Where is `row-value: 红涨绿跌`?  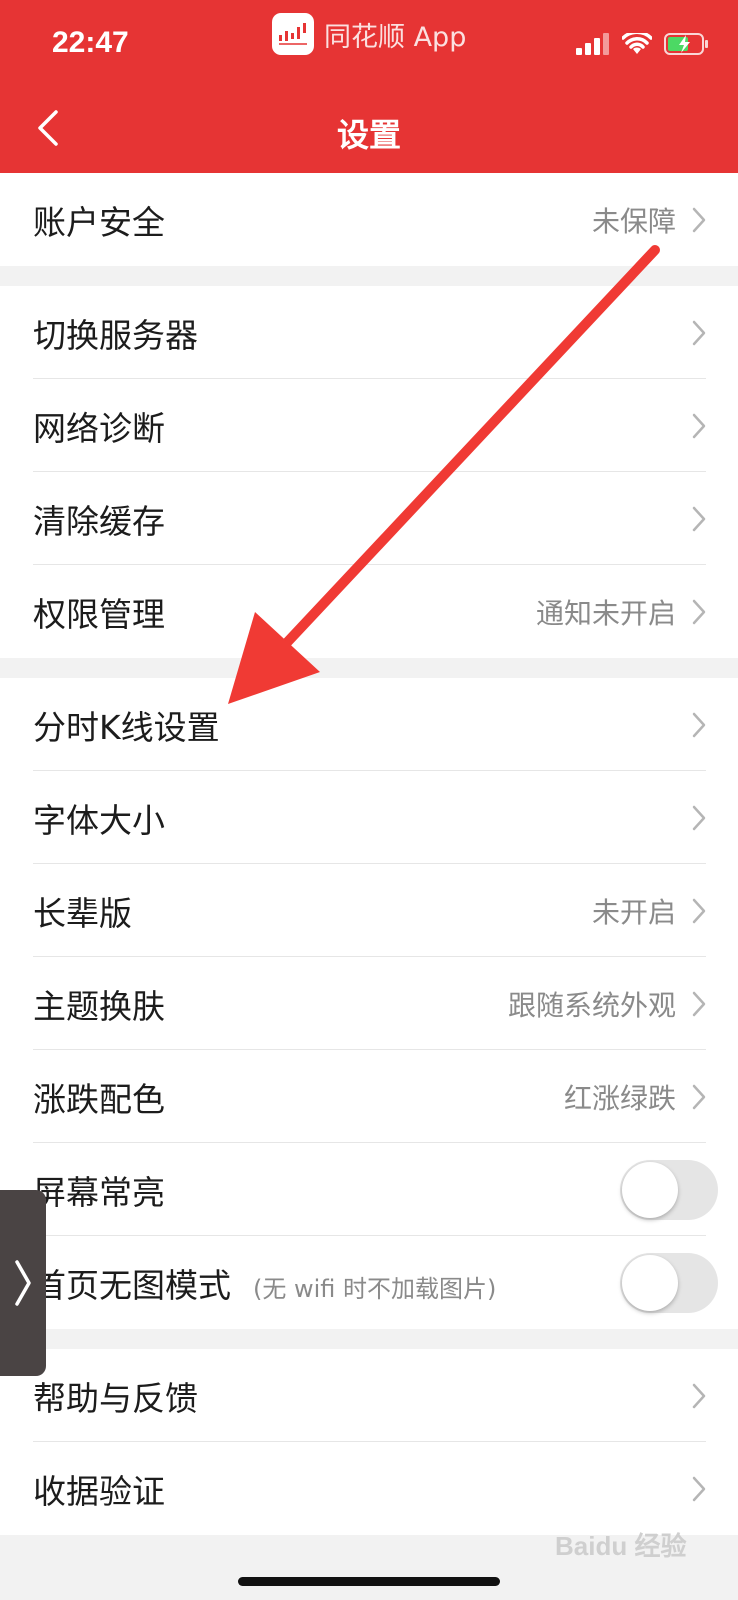
row-value: 红涨绿跌 is located at coordinates (619, 1098).